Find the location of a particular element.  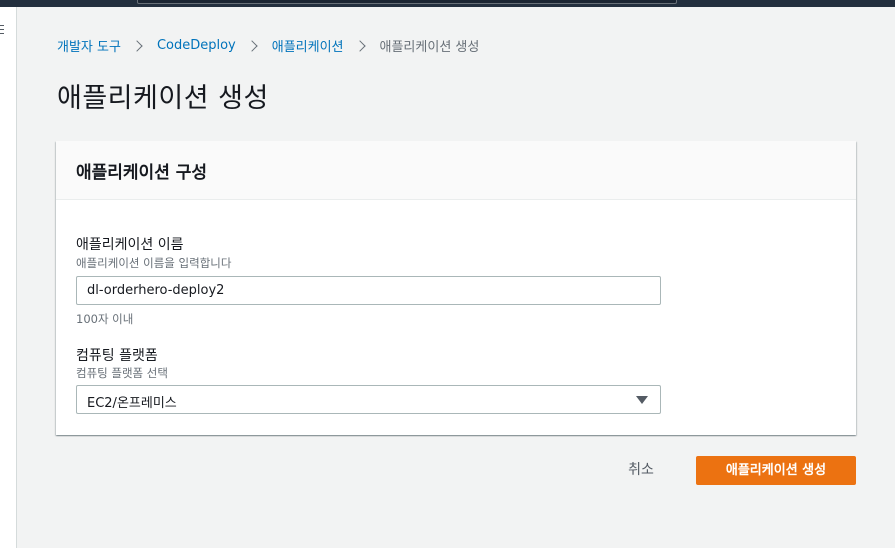

global-search-bar is located at coordinates (407, 2).